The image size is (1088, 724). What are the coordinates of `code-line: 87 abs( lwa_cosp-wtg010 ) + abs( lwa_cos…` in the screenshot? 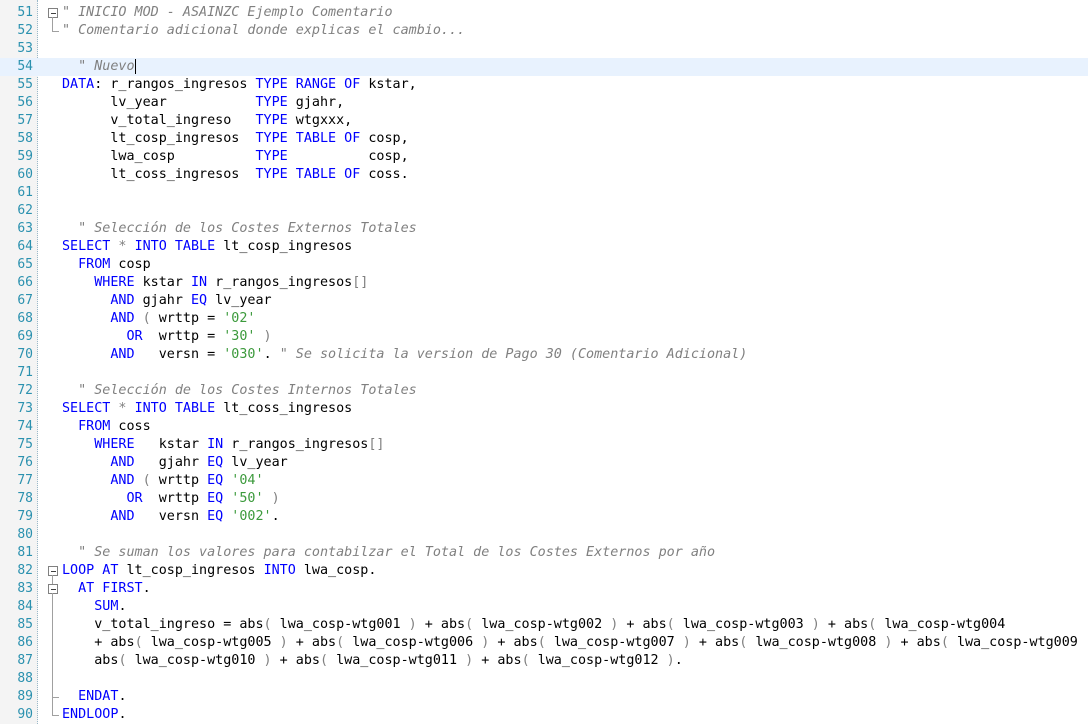 It's located at (544, 661).